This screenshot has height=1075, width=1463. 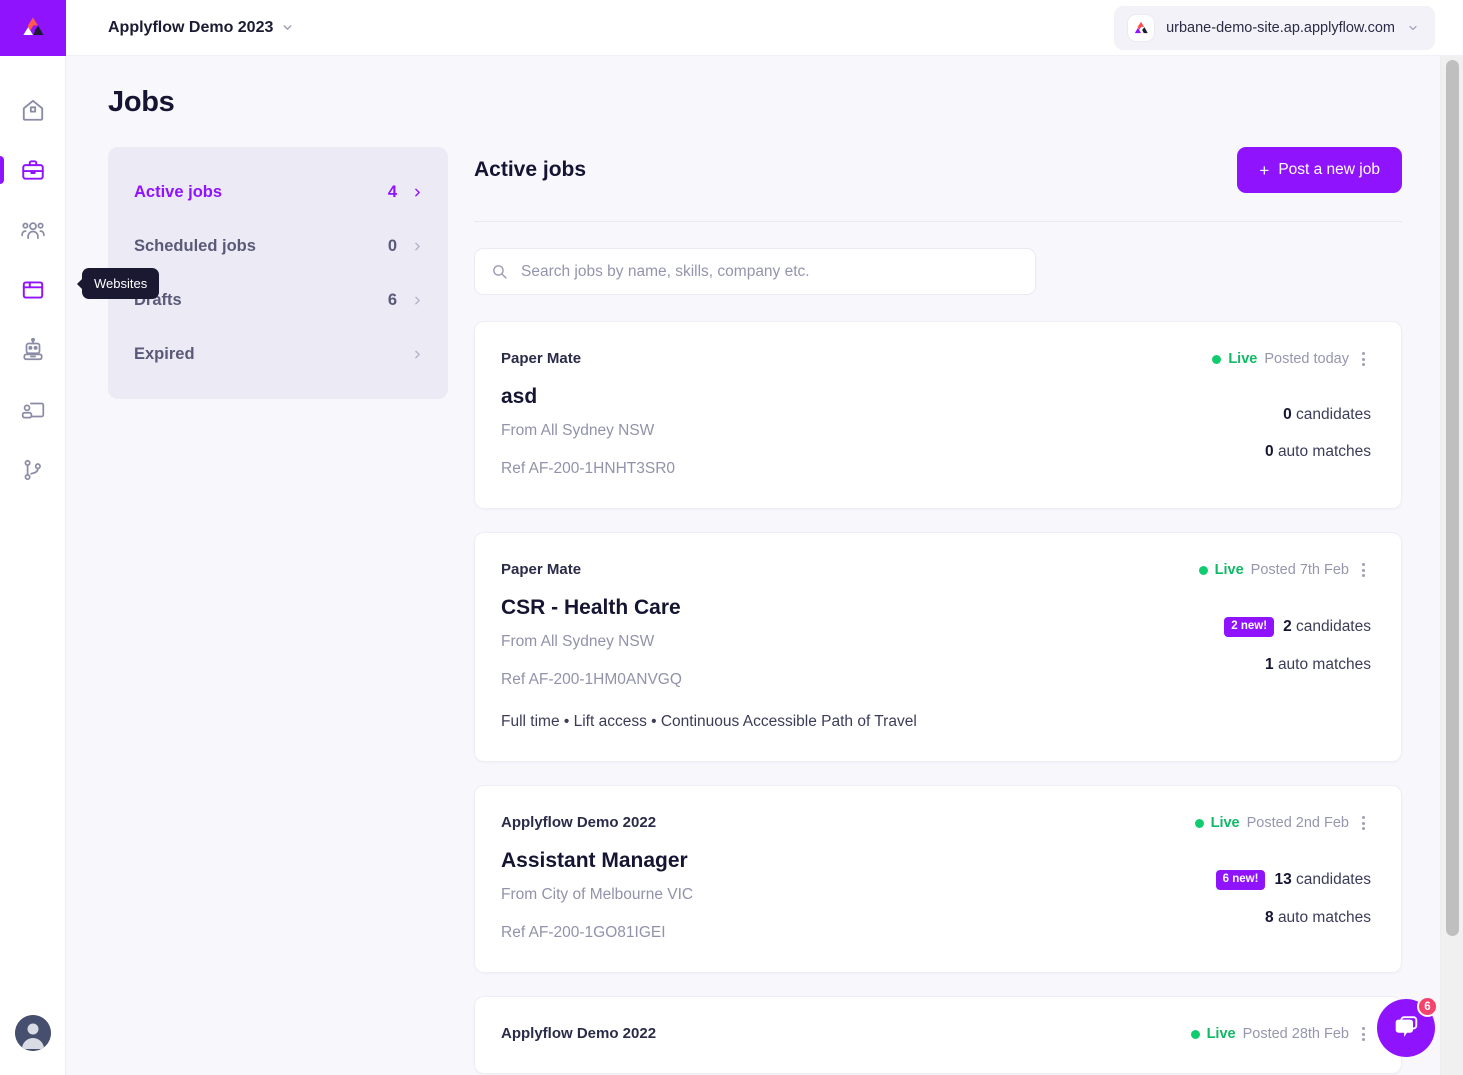 What do you see at coordinates (417, 354) in the screenshot?
I see `filter-right` at bounding box center [417, 354].